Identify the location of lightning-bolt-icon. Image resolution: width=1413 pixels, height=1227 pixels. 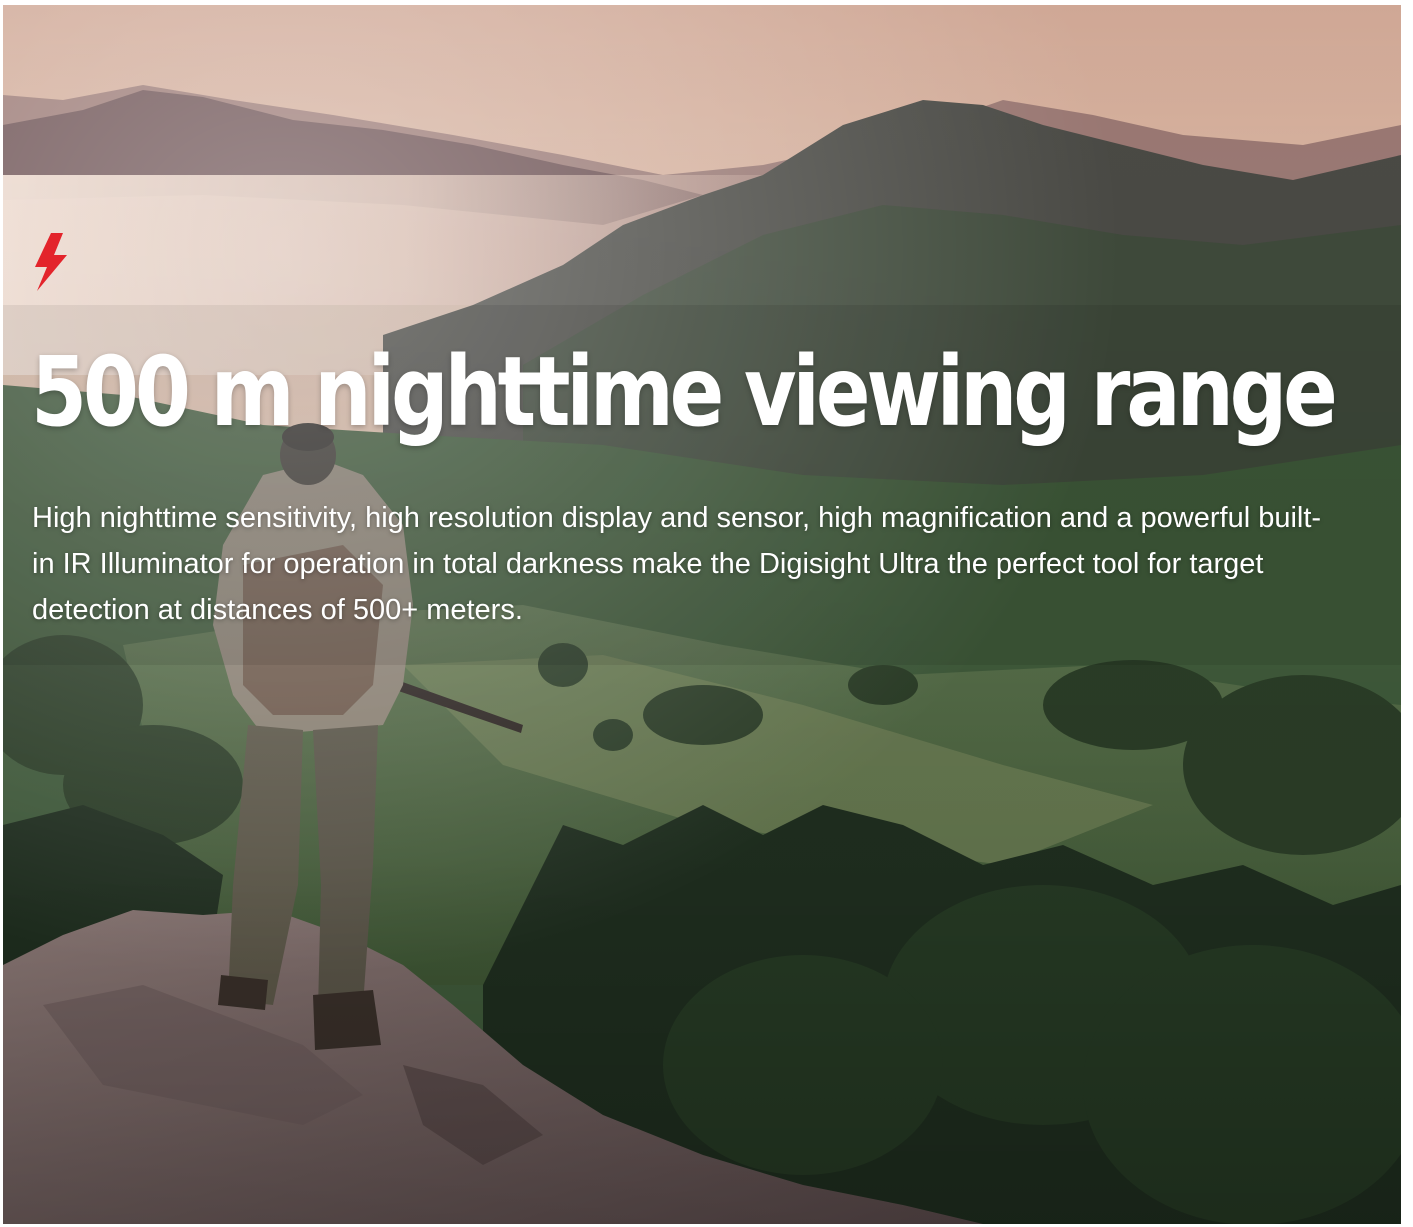
(51, 262).